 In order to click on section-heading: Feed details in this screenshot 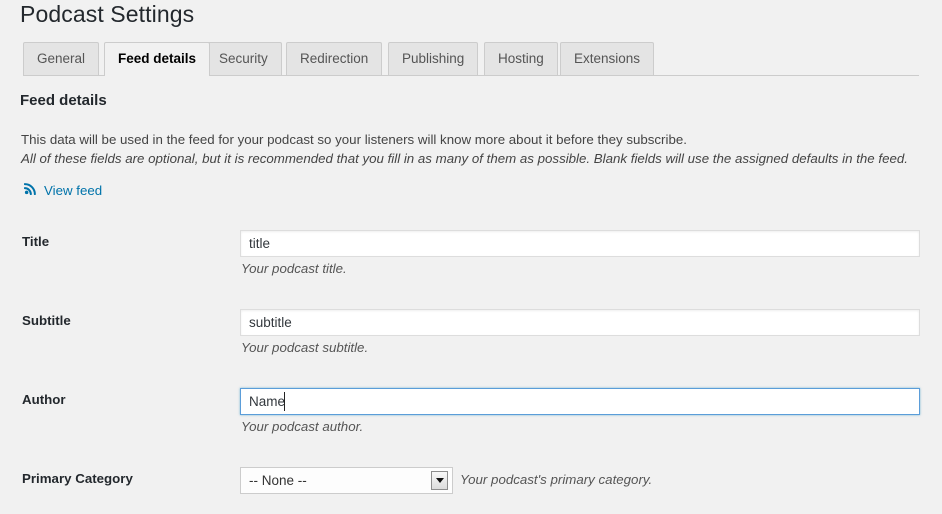, I will do `click(63, 100)`.